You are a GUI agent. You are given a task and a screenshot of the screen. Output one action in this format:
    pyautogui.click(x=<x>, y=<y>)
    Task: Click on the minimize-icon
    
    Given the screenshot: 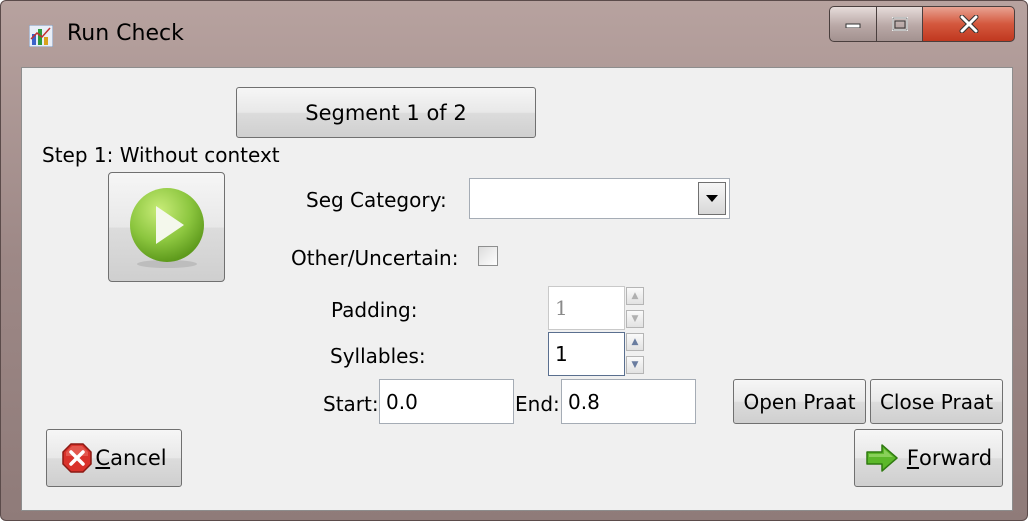 What is the action you would take?
    pyautogui.click(x=853, y=25)
    